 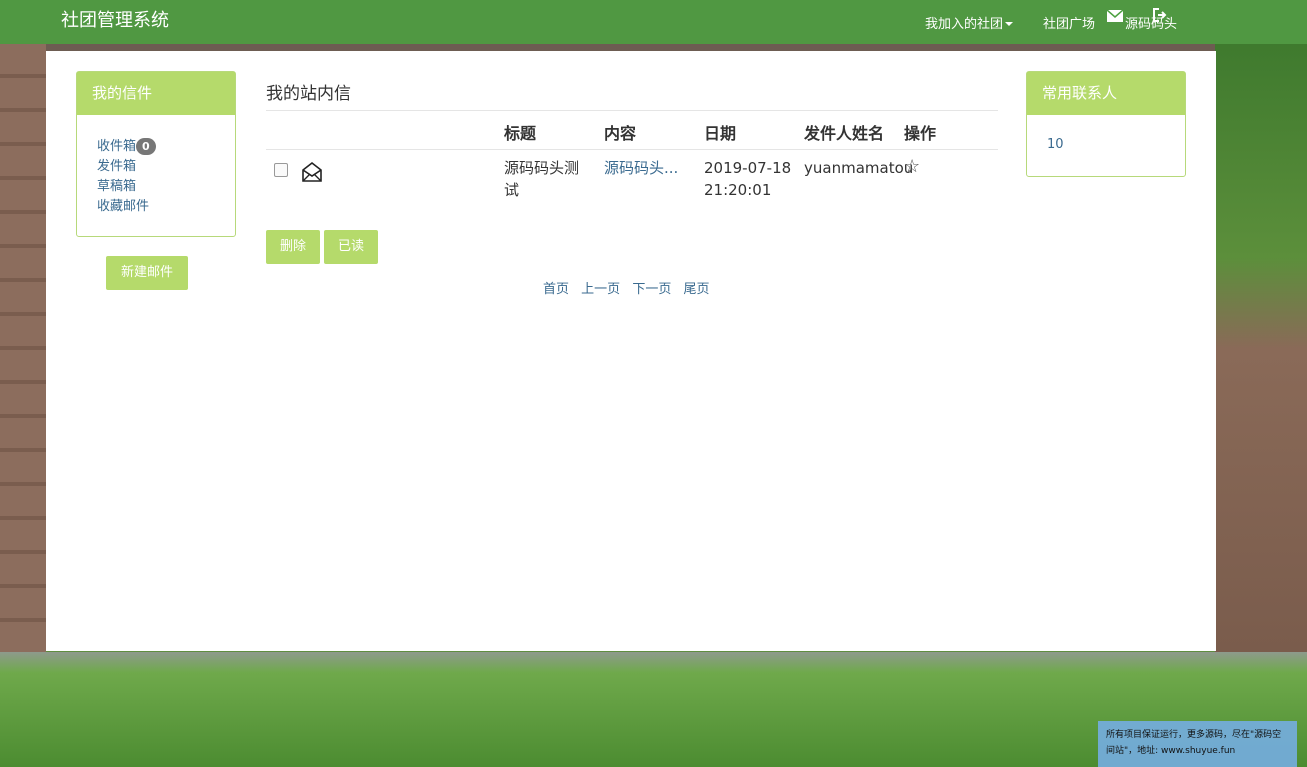 What do you see at coordinates (620, 133) in the screenshot?
I see `column-header-content: 内容` at bounding box center [620, 133].